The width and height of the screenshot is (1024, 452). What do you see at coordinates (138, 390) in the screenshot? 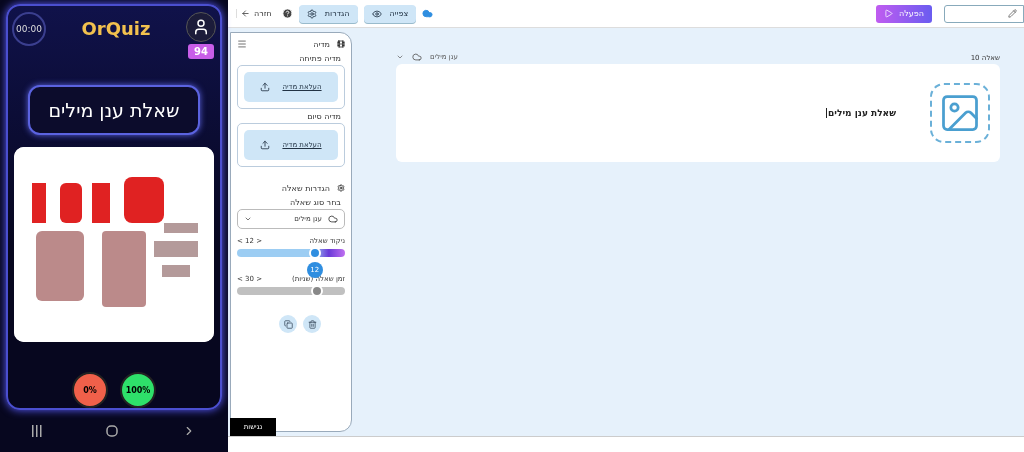
I see `percentage-dot: 100%` at bounding box center [138, 390].